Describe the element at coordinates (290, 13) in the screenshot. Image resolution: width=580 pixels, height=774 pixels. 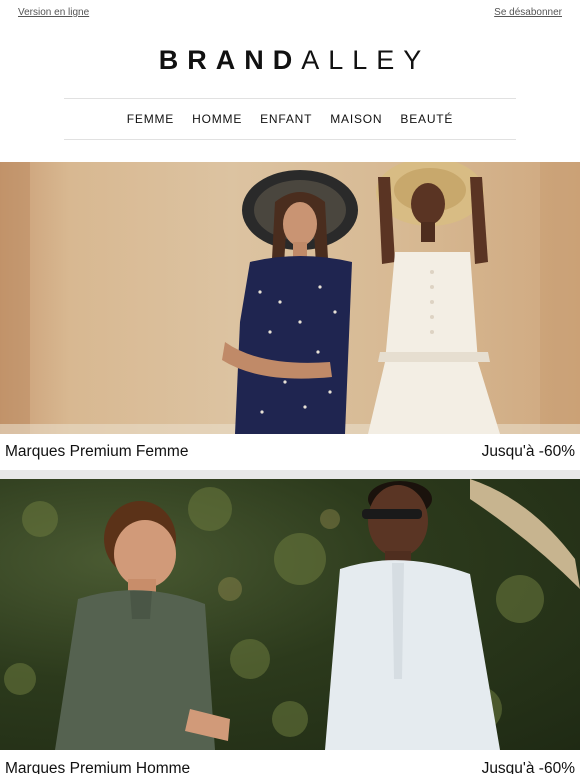
I see `top-bar: Version en ligne Se désabonner` at that location.